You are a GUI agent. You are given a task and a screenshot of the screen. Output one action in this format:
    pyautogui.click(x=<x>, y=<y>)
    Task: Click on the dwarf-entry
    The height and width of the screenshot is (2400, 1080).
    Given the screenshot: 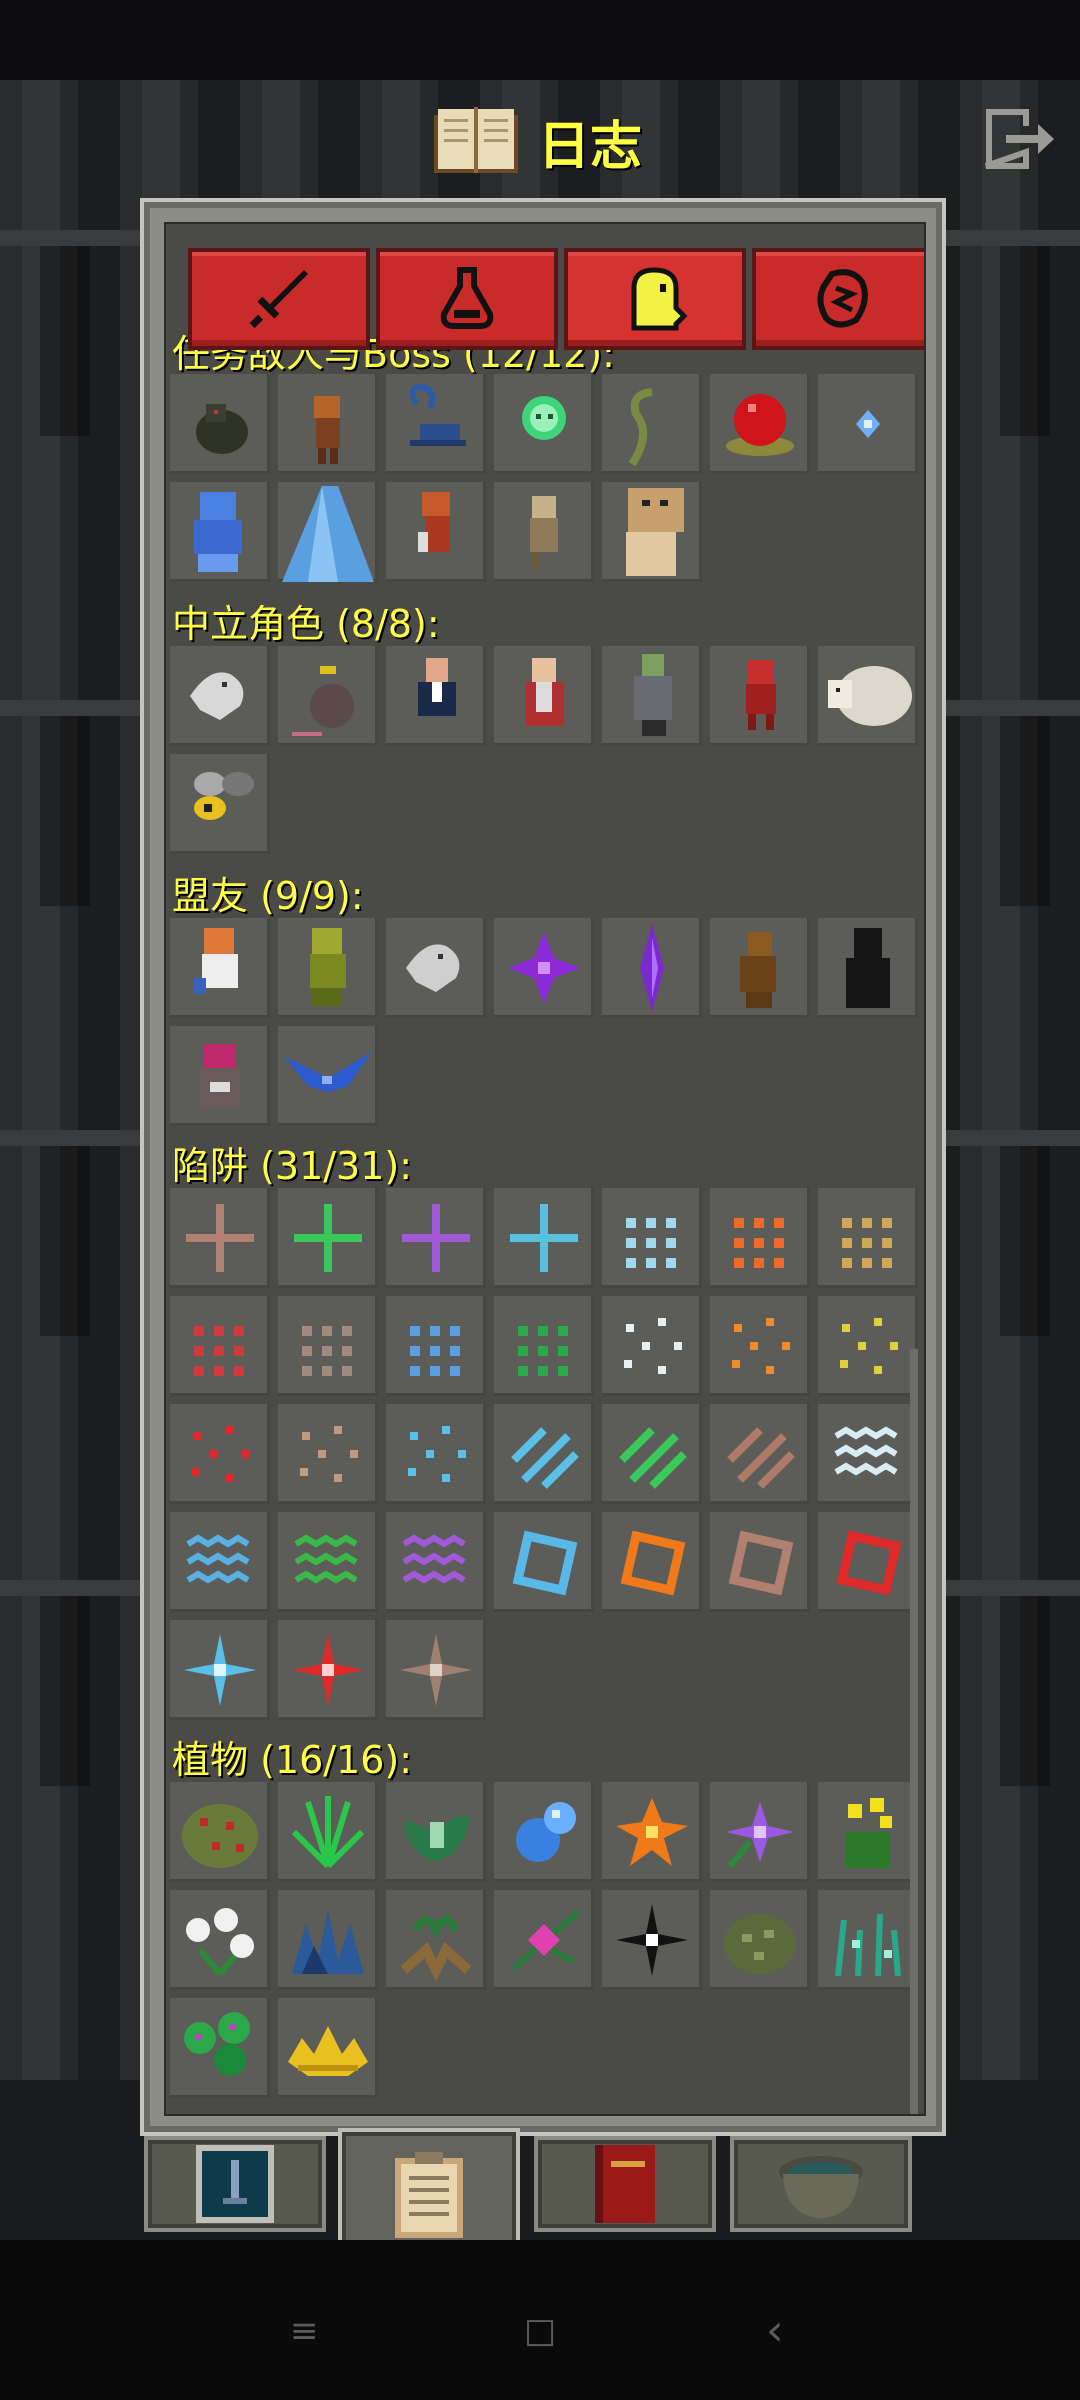 What is the action you would take?
    pyautogui.click(x=436, y=532)
    